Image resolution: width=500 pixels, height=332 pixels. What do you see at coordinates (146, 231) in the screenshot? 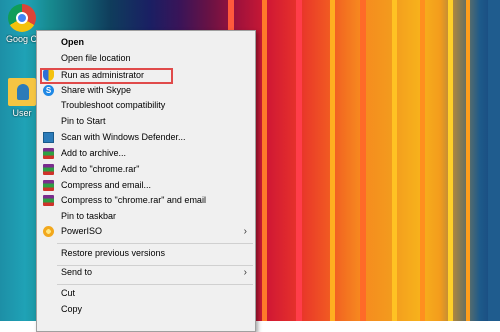
I see `menu-item-poweriso: PowerISO ›` at bounding box center [146, 231].